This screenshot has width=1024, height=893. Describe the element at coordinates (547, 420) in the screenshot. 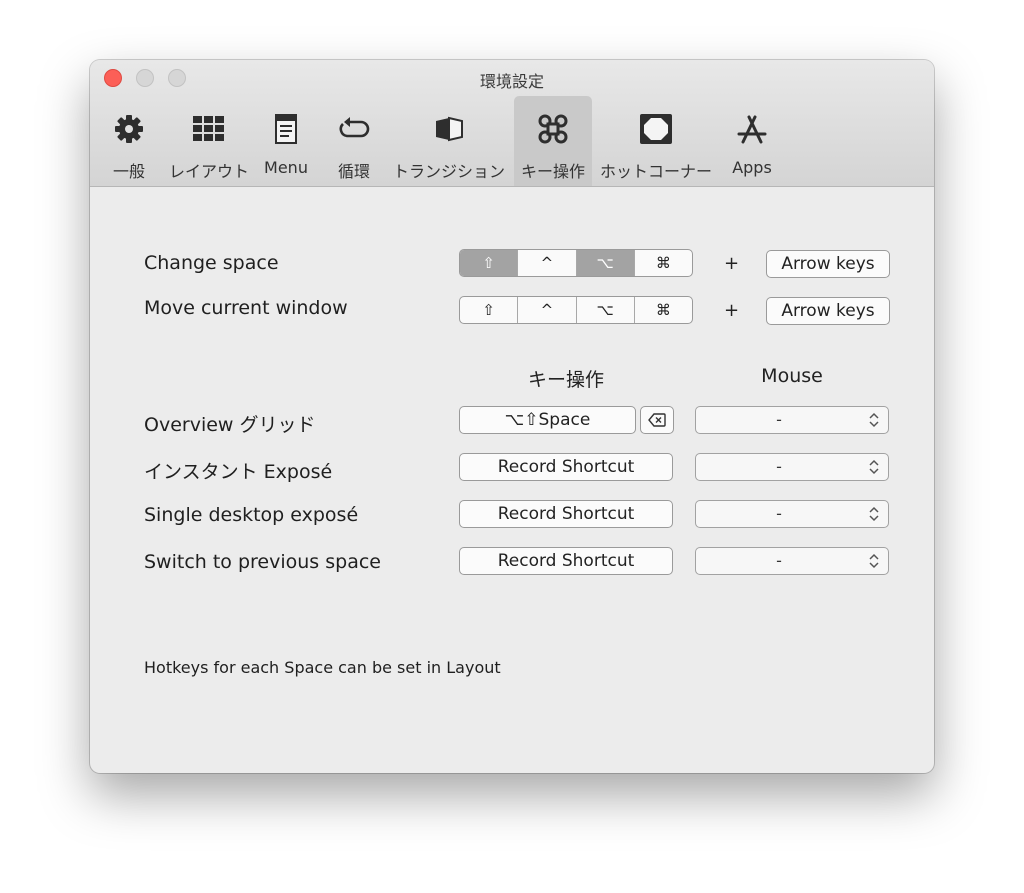

I see `overview-grid-shortcut-button: ⌥⇧Space` at that location.